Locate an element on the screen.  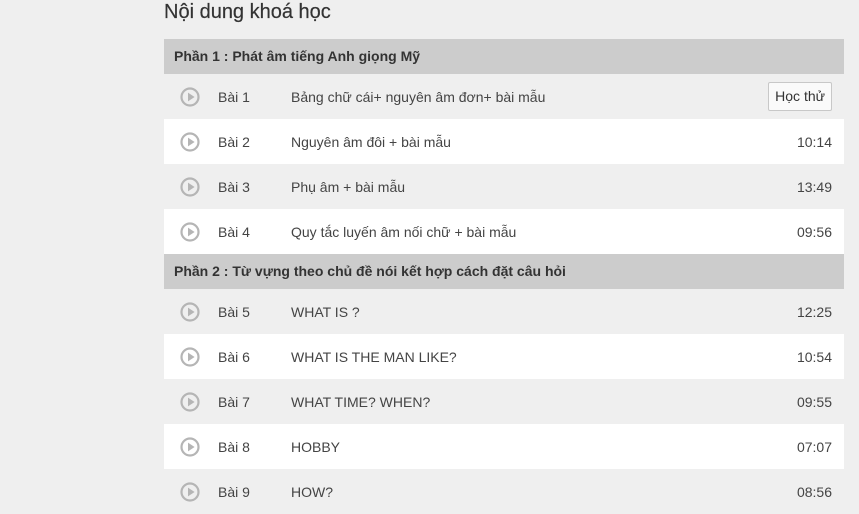
lesson-title: WHAT IS THE MAN LIKE? is located at coordinates (544, 357).